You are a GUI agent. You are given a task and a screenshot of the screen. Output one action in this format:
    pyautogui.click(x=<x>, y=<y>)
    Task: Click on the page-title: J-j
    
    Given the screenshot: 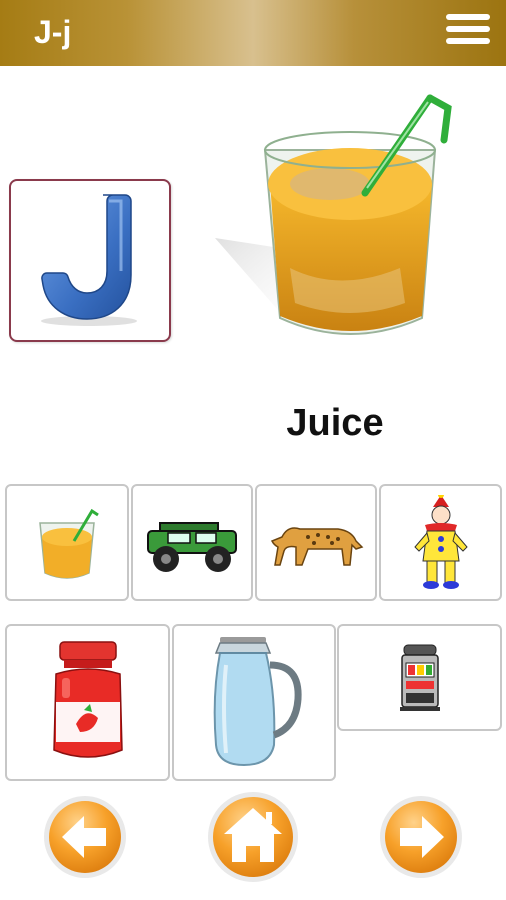 What is the action you would take?
    pyautogui.click(x=53, y=32)
    